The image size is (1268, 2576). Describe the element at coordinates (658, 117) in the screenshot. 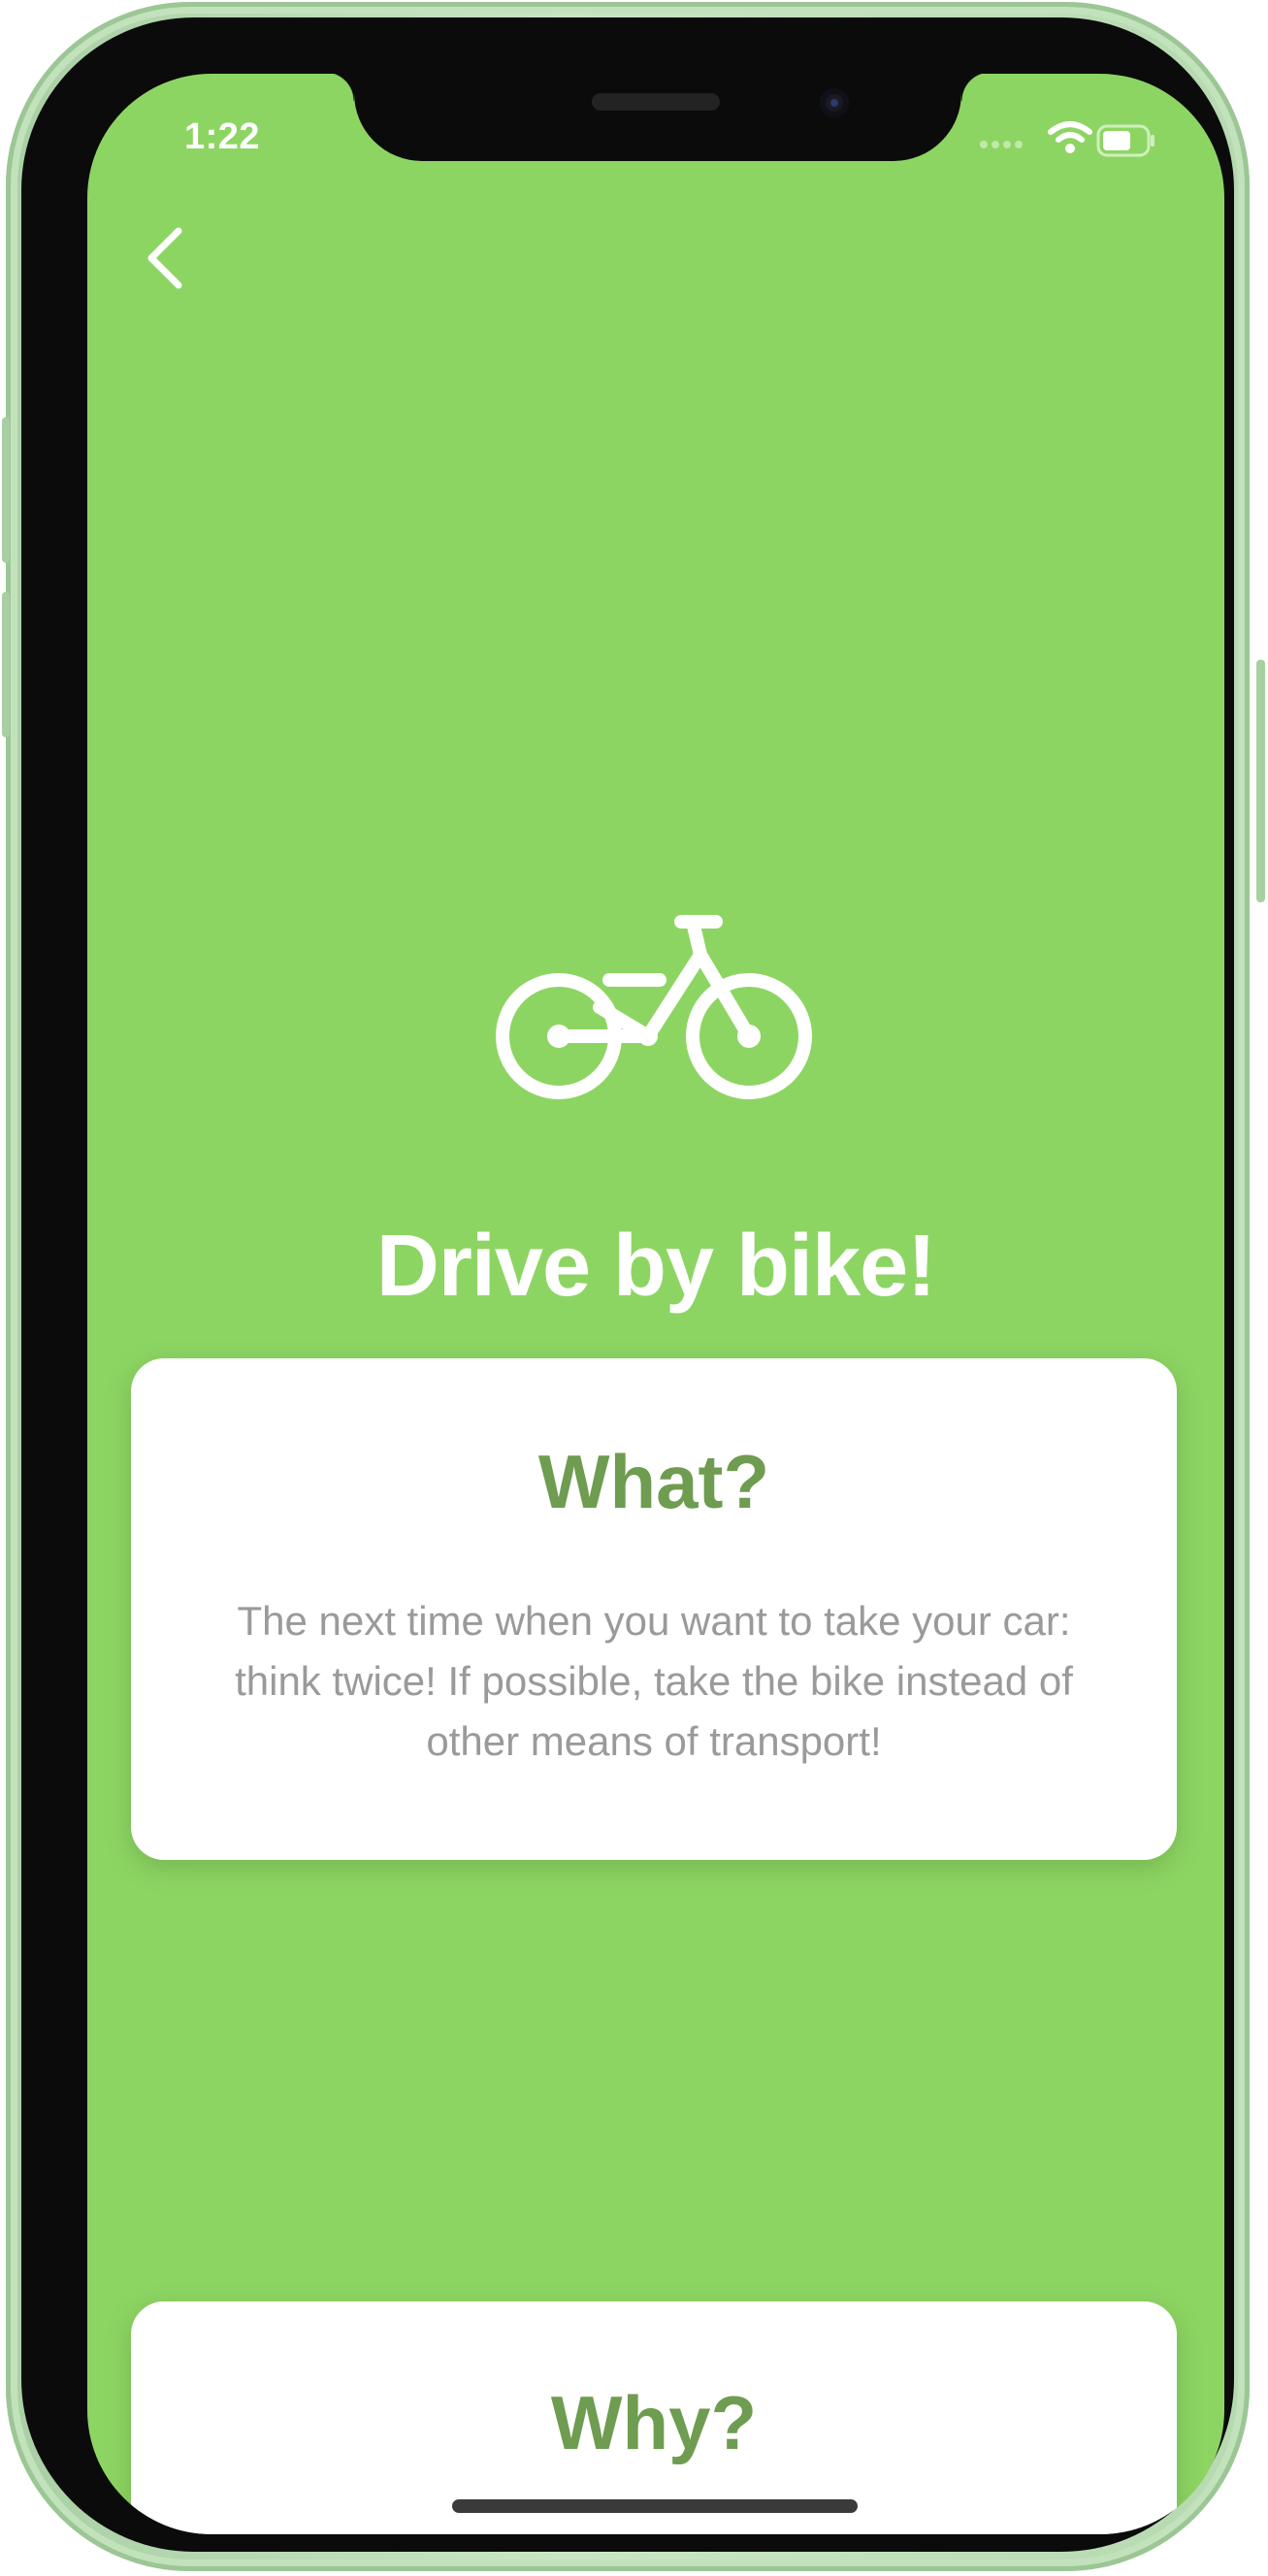

I see `notch` at that location.